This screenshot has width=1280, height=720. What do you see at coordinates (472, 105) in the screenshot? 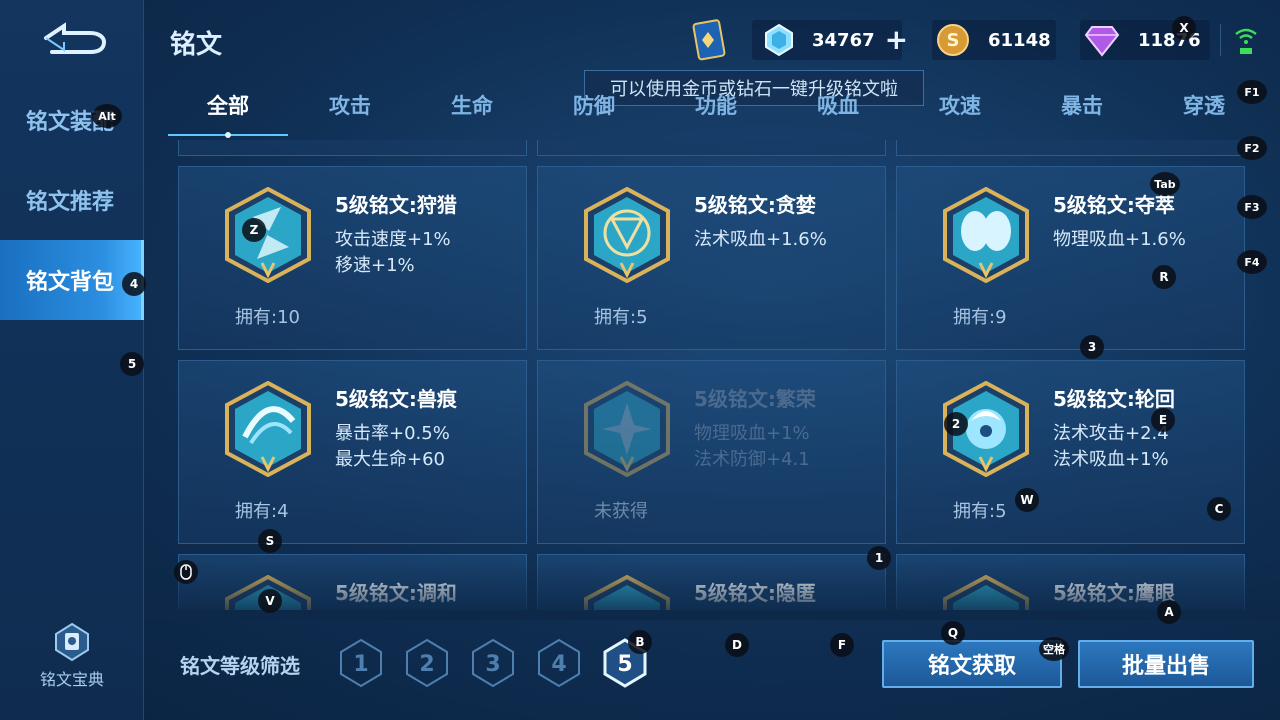
I see `tab-health: 生命` at bounding box center [472, 105].